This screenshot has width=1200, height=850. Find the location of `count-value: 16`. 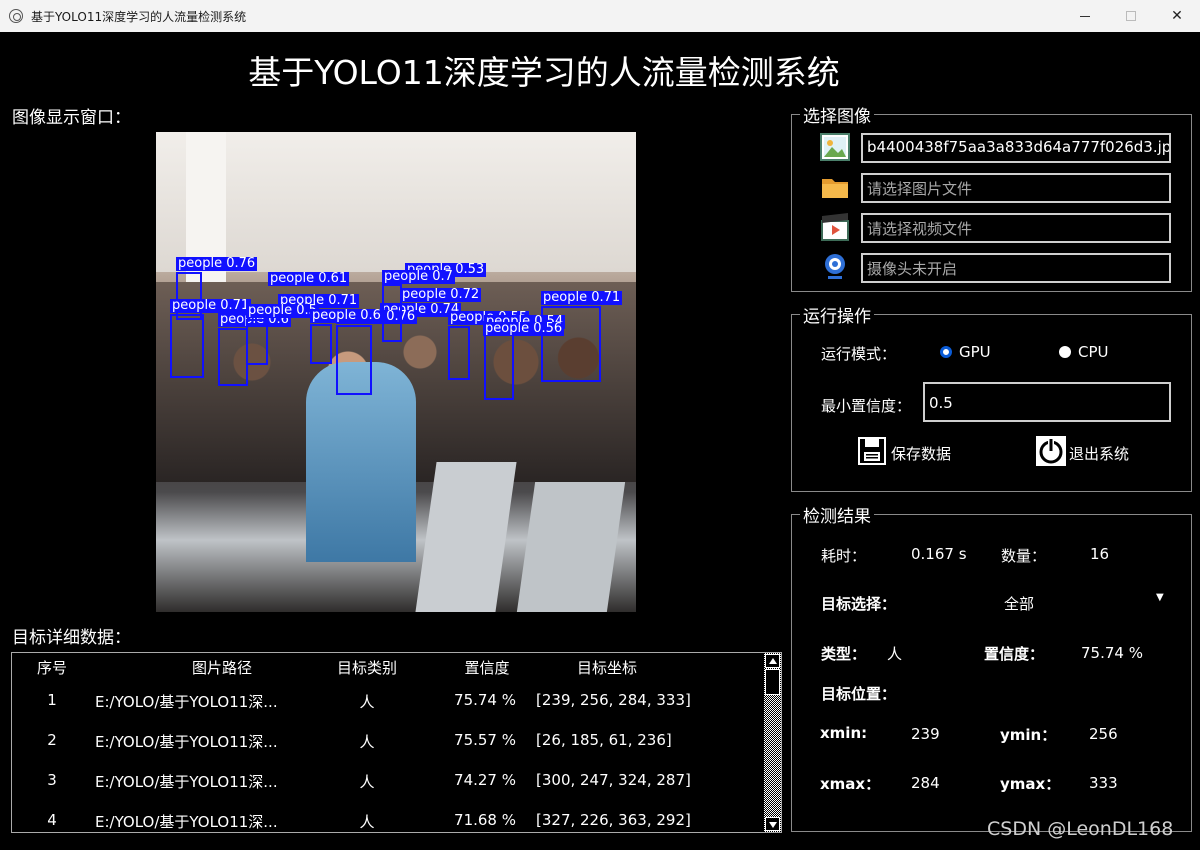

count-value: 16 is located at coordinates (1100, 554).